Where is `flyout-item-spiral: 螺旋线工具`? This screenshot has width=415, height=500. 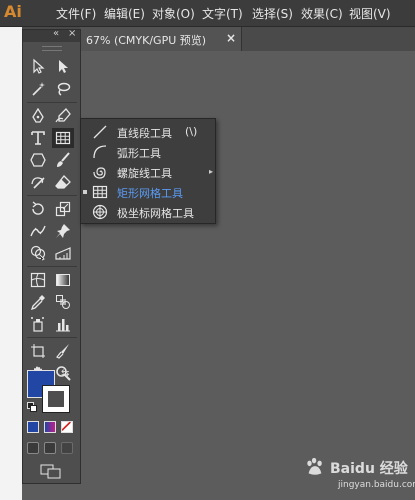 flyout-item-spiral: 螺旋线工具 is located at coordinates (148, 172).